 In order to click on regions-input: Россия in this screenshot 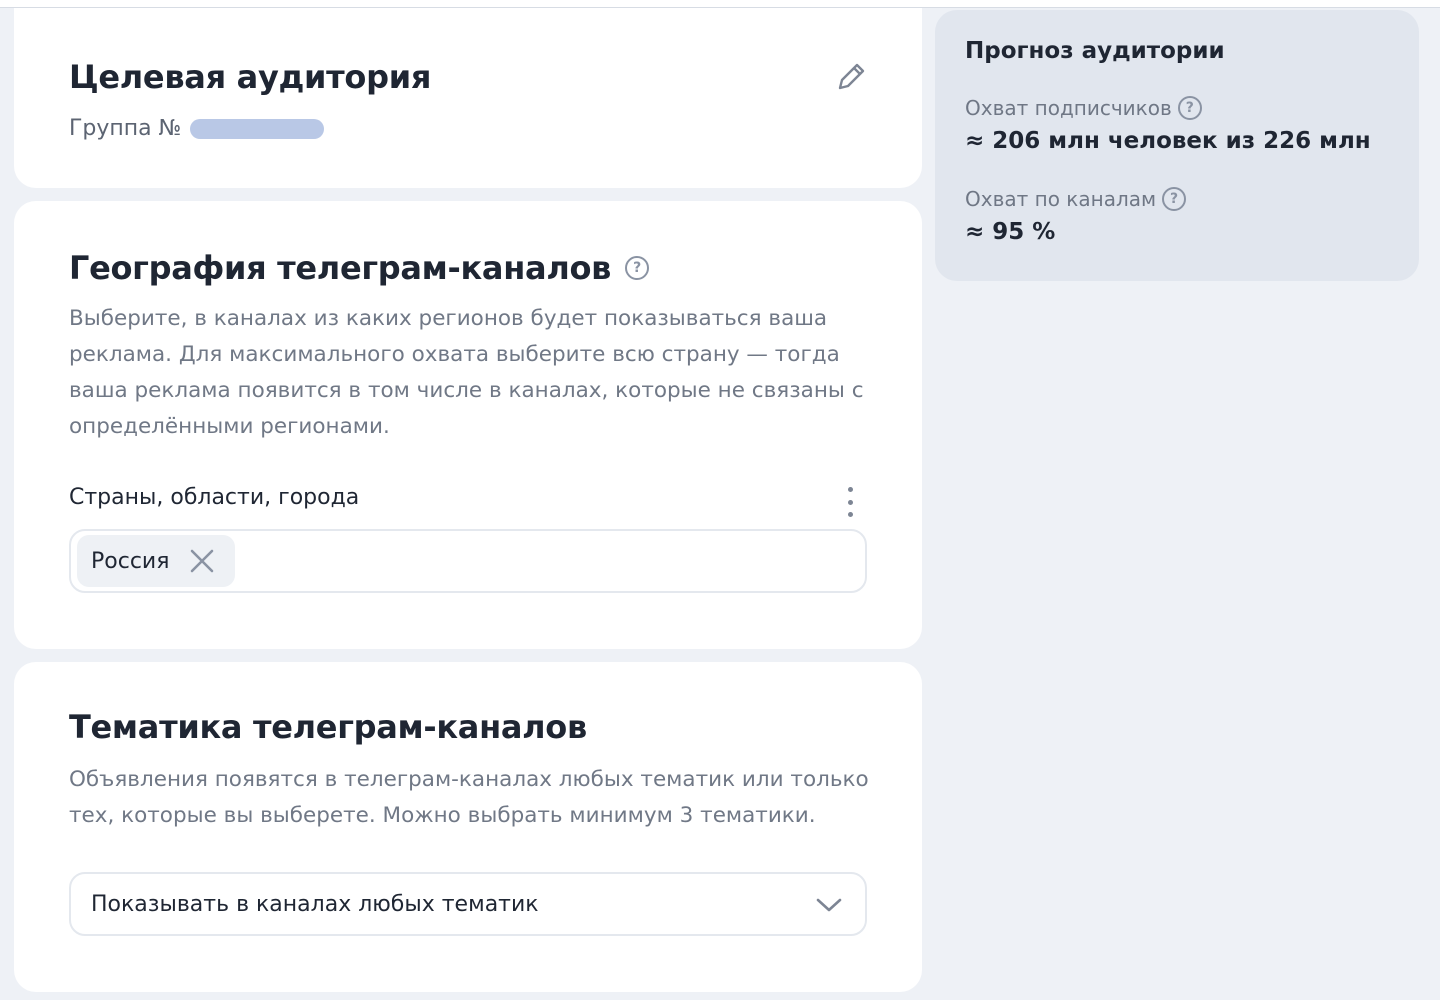, I will do `click(468, 561)`.